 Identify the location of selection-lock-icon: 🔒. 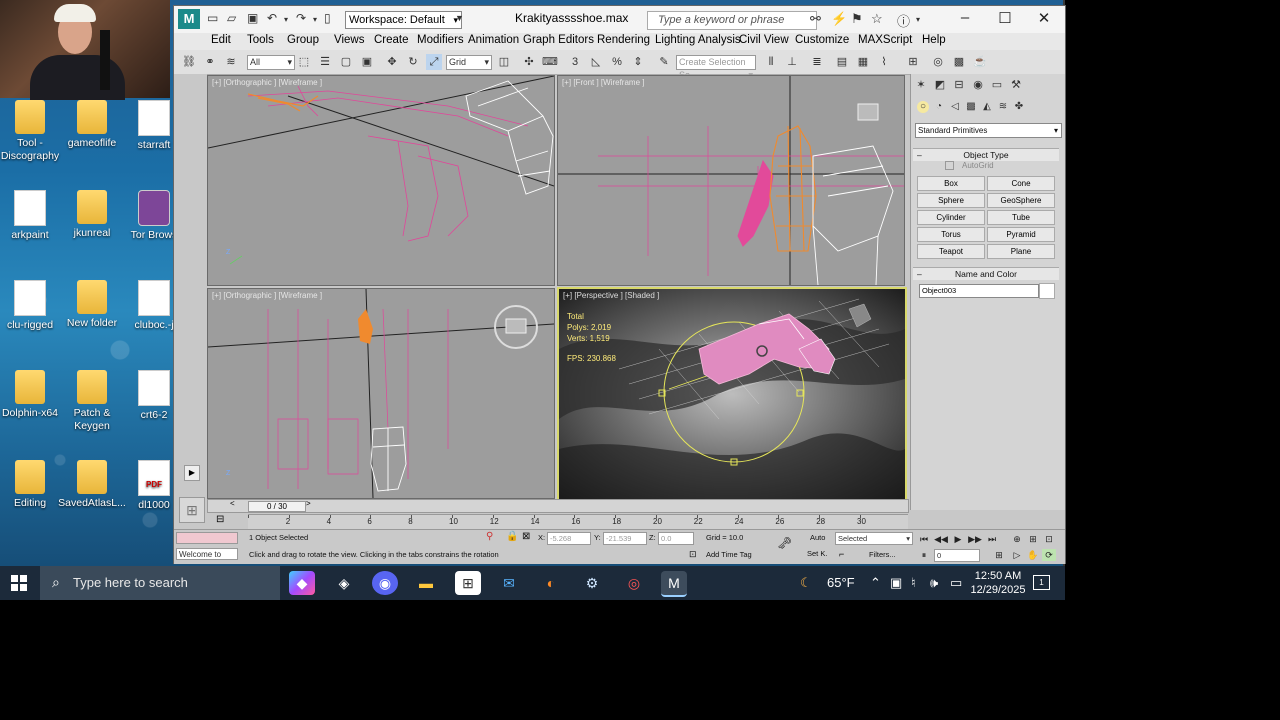
(512, 536).